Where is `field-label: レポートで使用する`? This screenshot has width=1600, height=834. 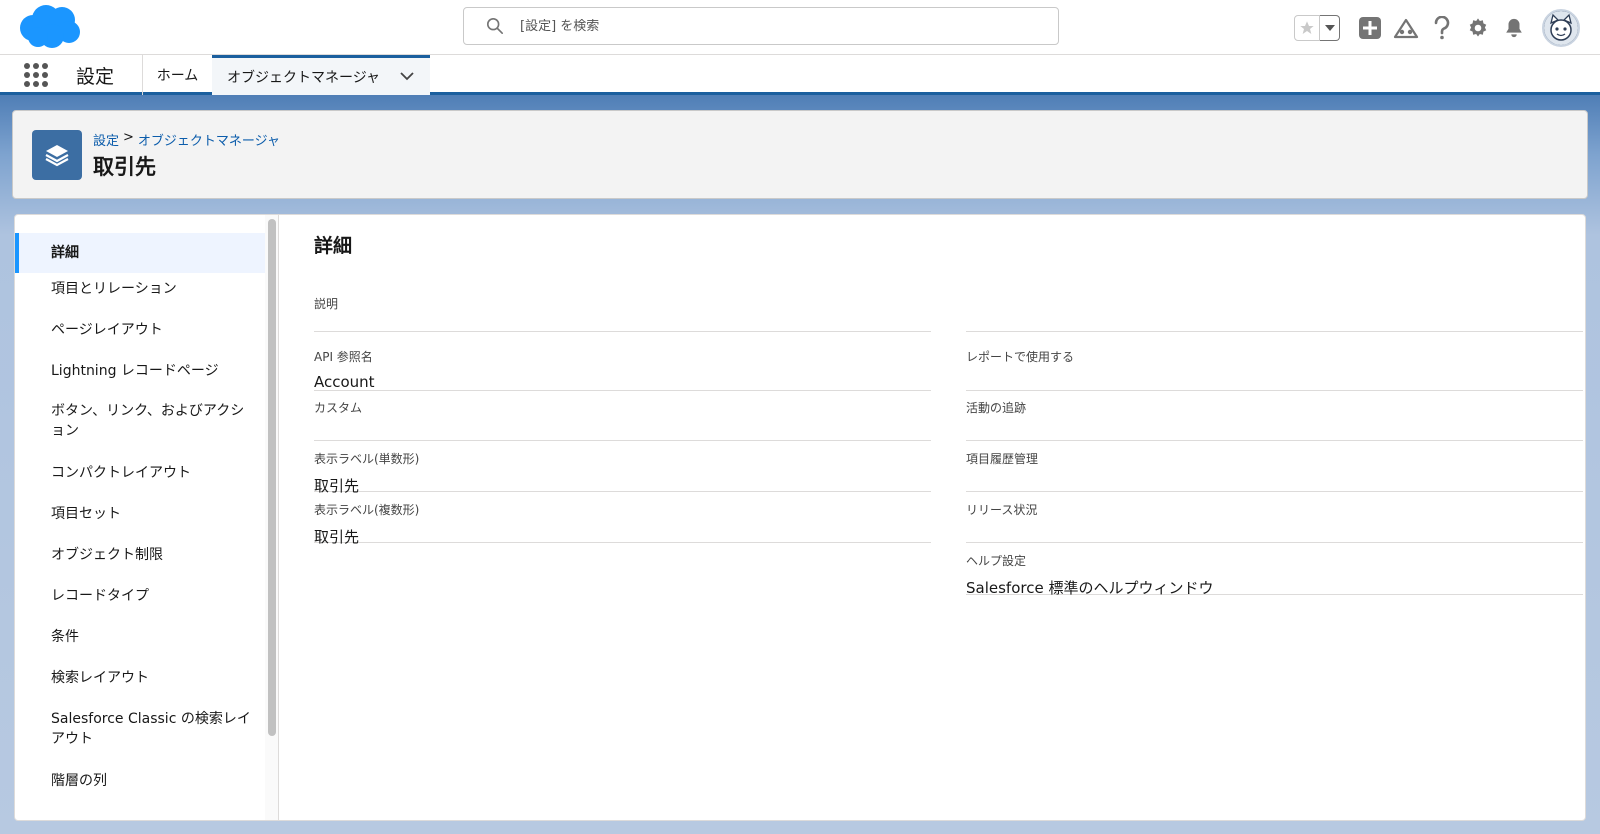
field-label: レポートで使用する is located at coordinates (1020, 357).